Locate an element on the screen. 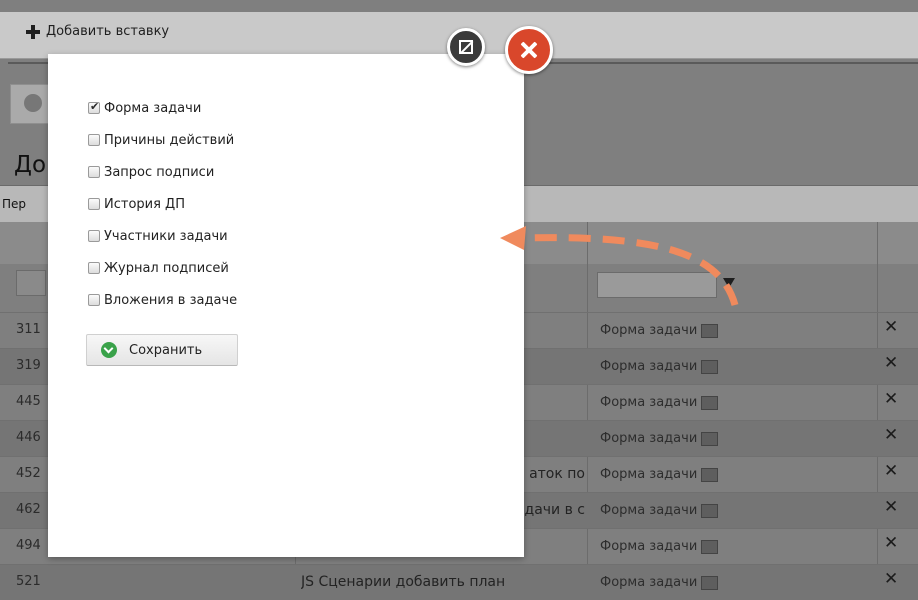 The width and height of the screenshot is (918, 600). gear-icon is located at coordinates (33, 103).